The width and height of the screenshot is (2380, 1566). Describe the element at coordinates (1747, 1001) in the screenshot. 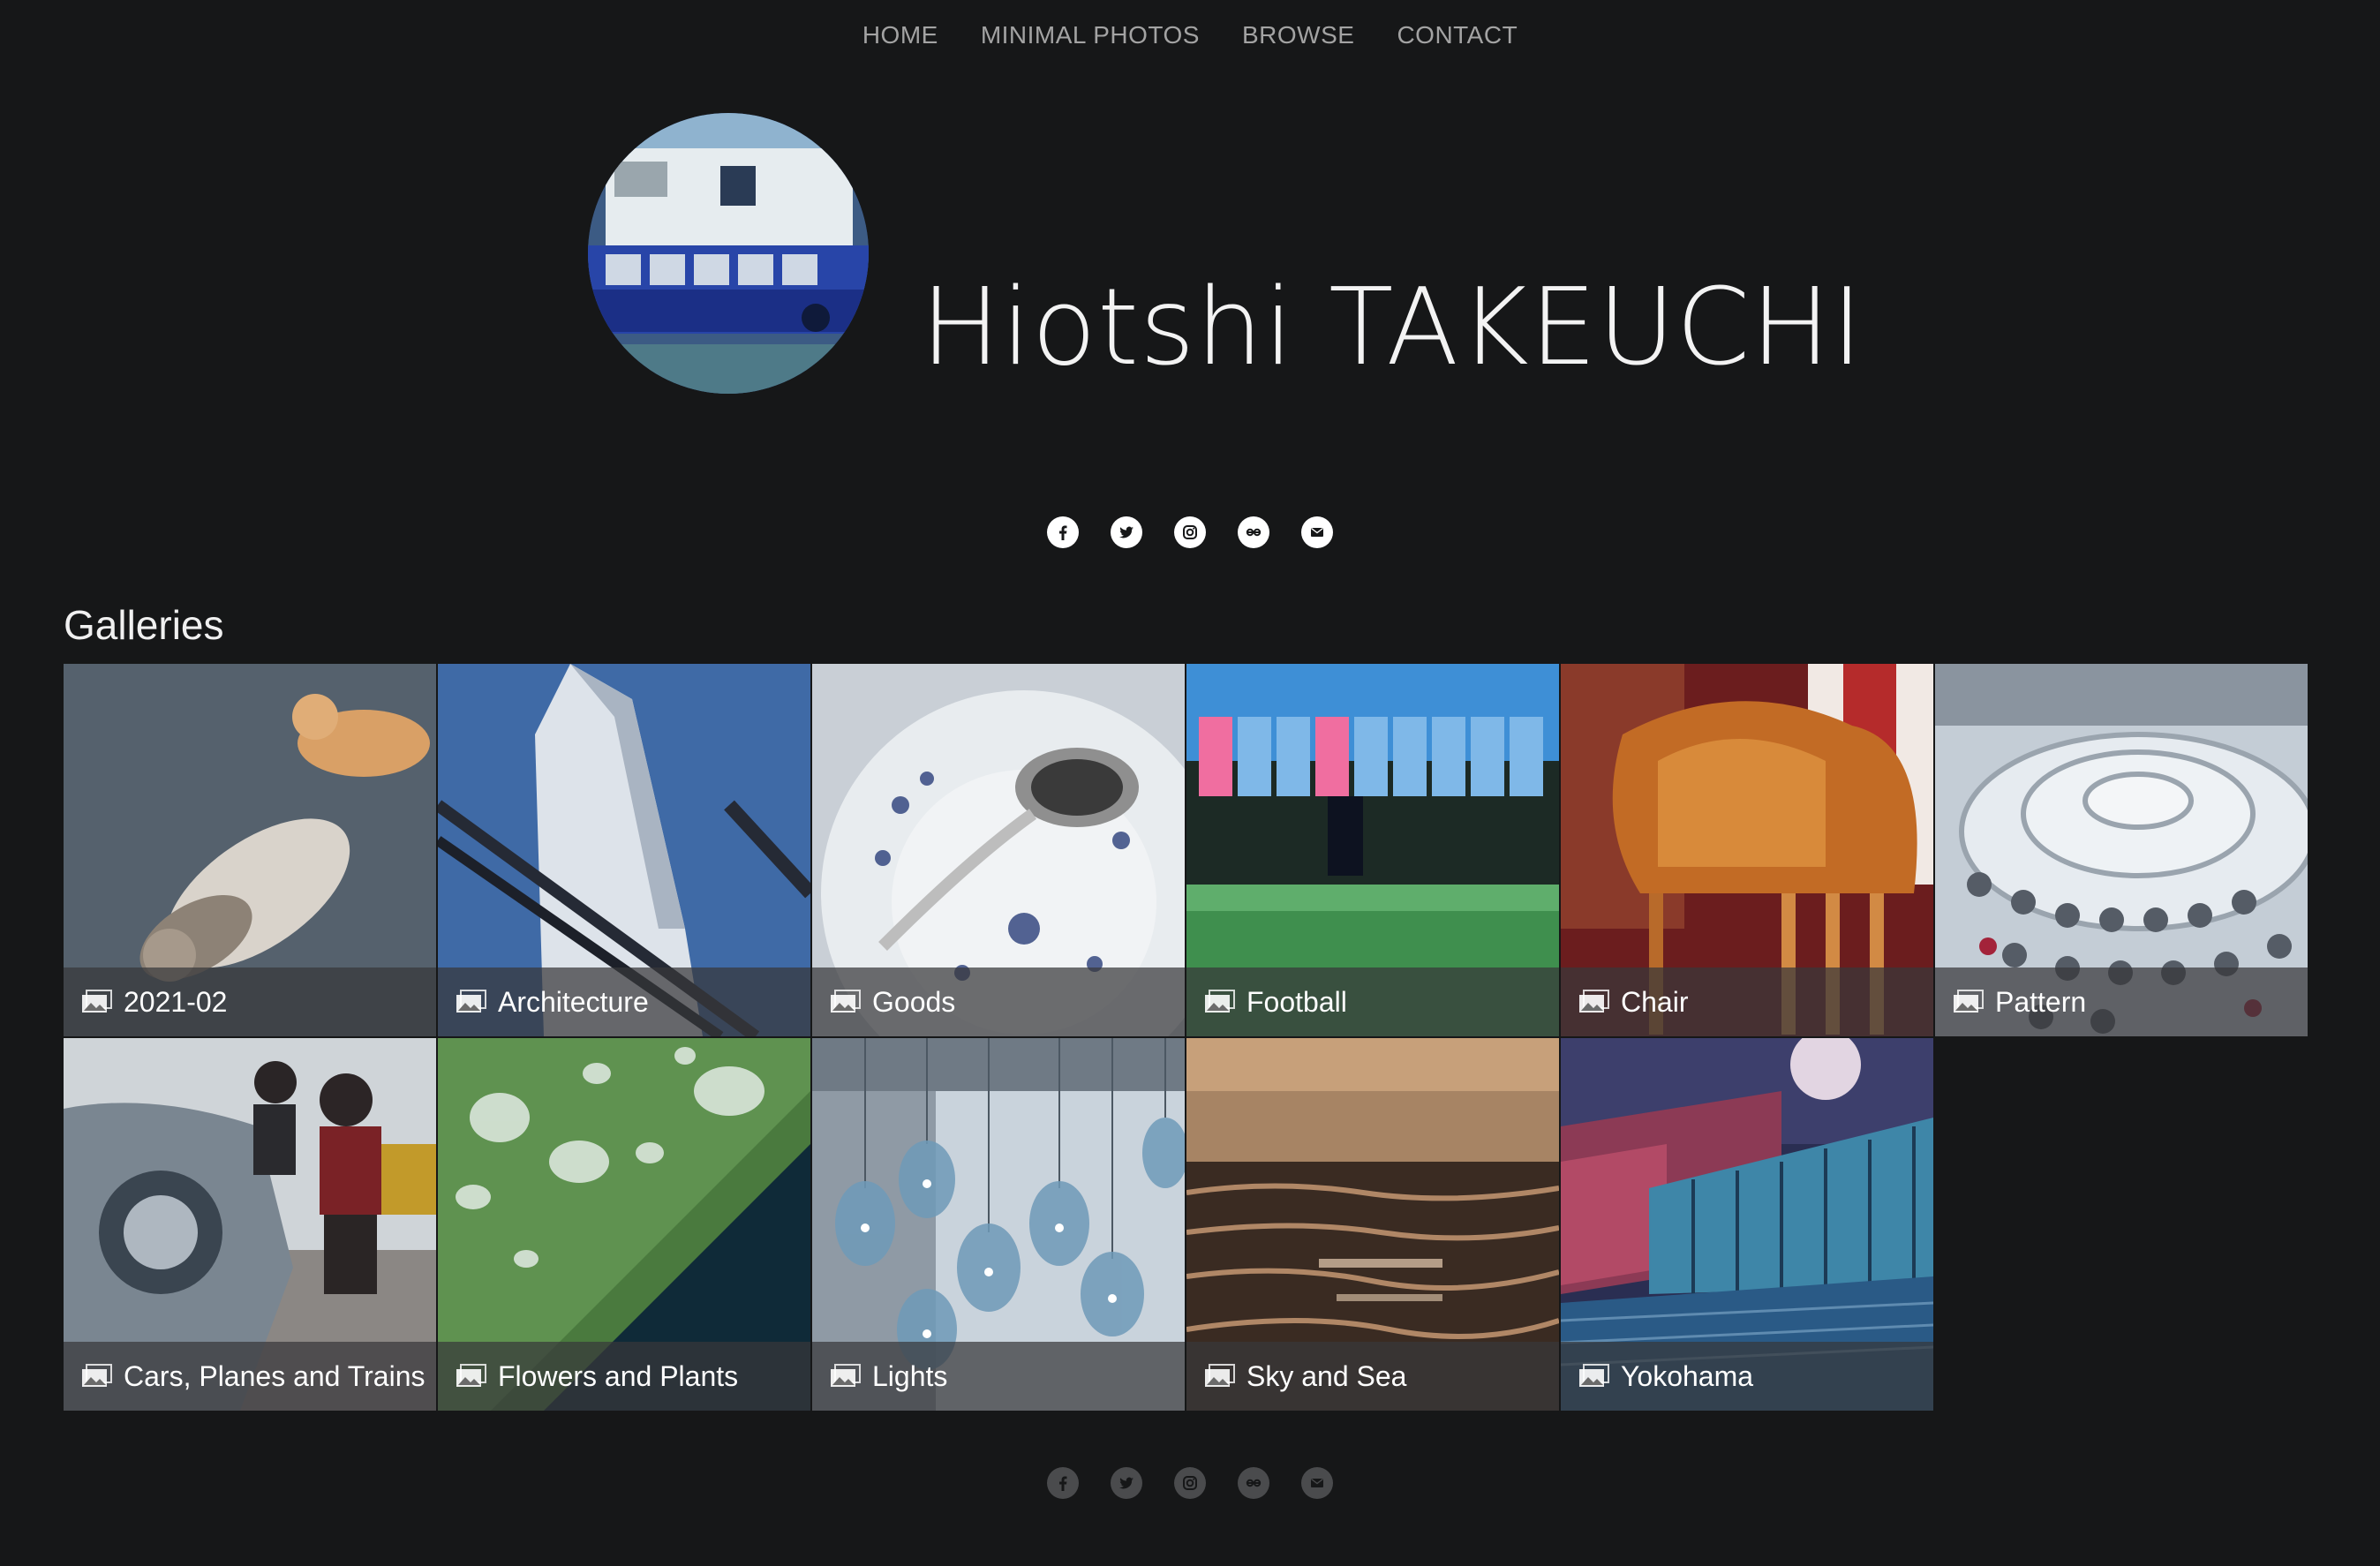

I see `gallery-caption: Chair` at that location.